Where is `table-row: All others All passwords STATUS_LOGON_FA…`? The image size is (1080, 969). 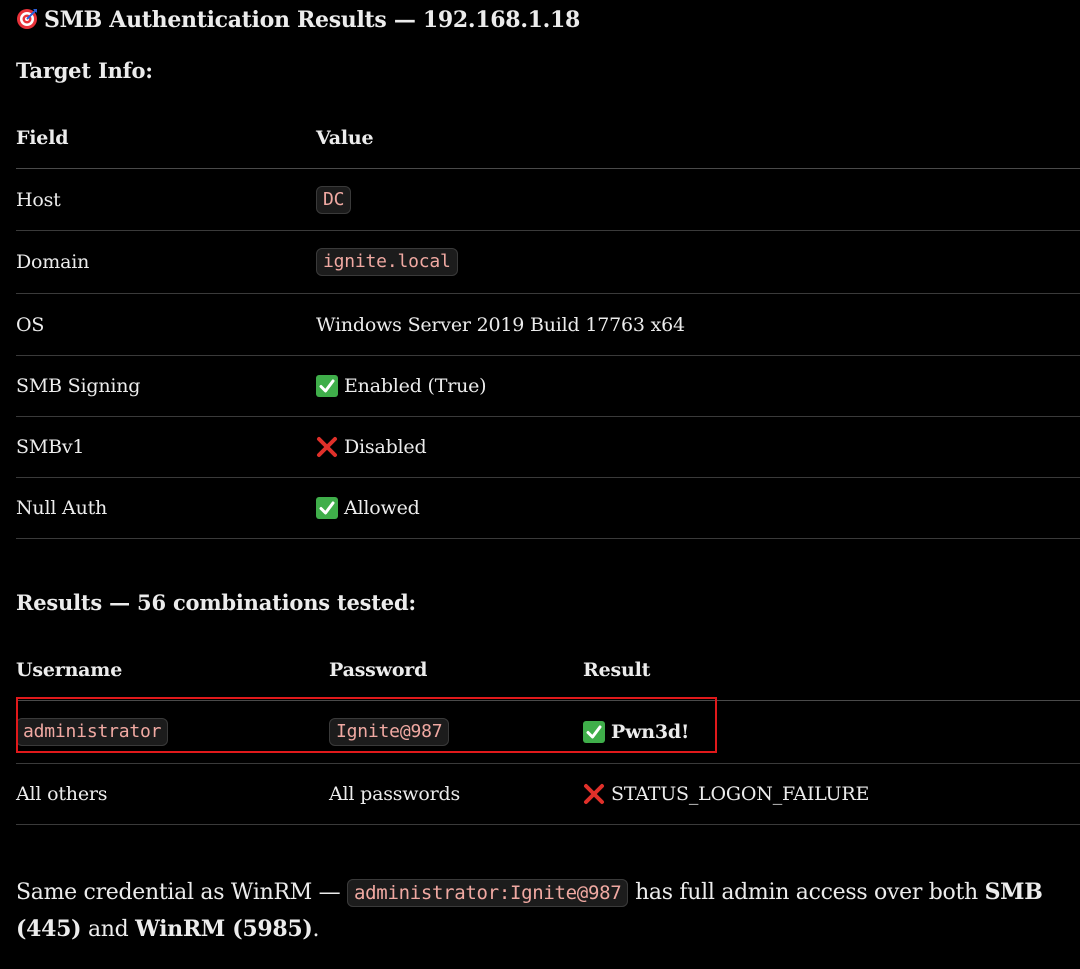
table-row: All others All passwords STATUS_LOGON_FA… is located at coordinates (548, 794).